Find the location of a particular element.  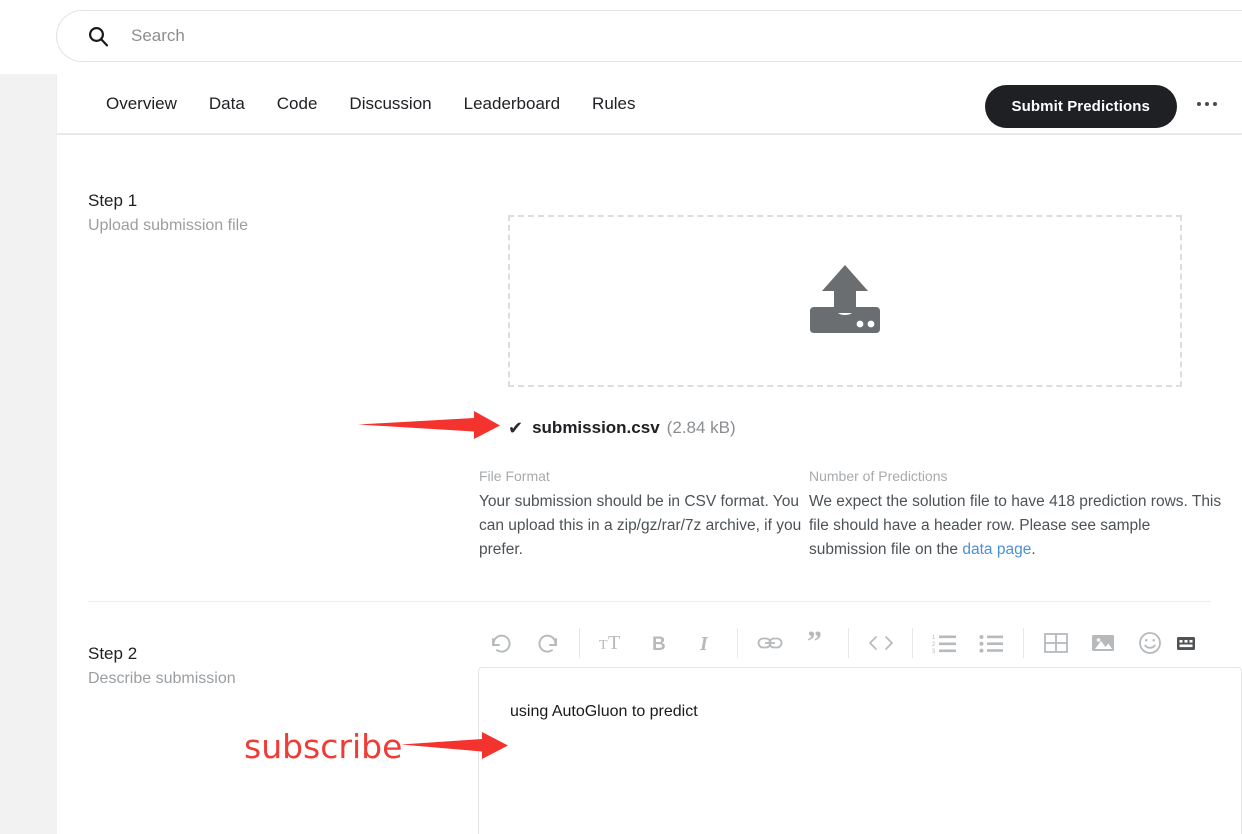

svg-text: I is located at coordinates (704, 644).